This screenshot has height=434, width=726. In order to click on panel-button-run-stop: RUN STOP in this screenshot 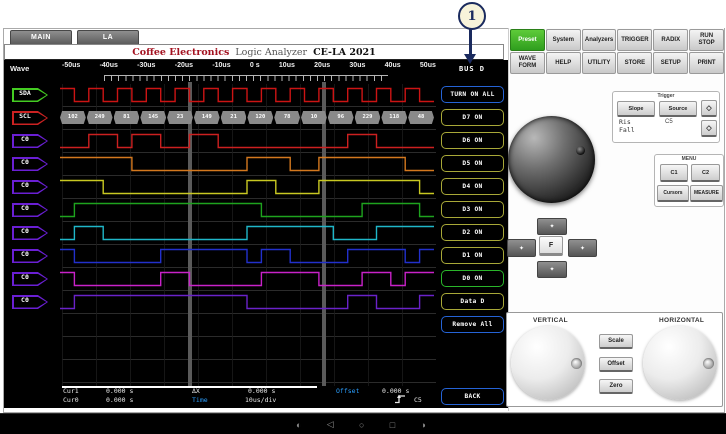, I will do `click(706, 40)`.